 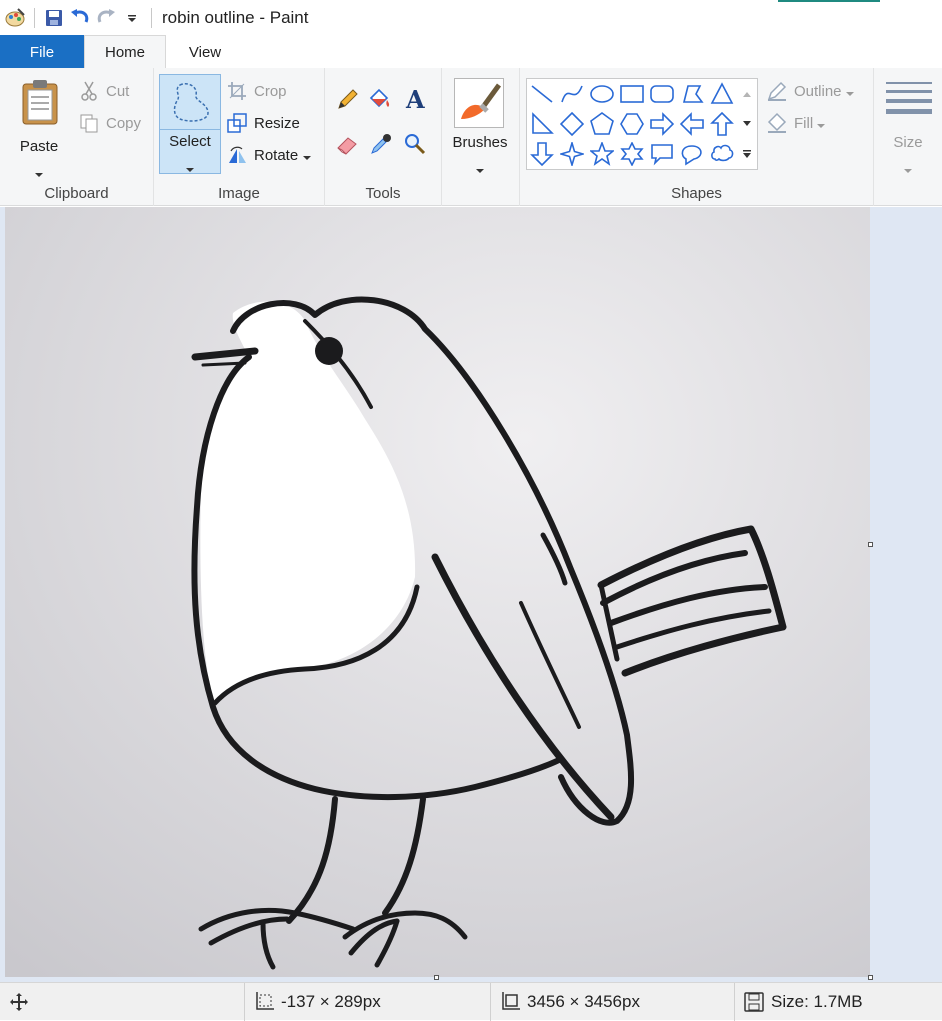 I want to click on fill-button: Fill, so click(x=796, y=123).